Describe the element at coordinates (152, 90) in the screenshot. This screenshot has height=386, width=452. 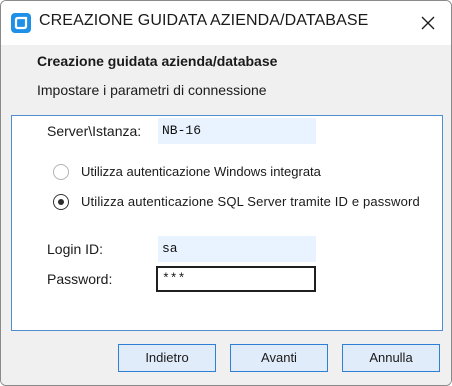
I see `wizard-subtitle: Impostare i parametri di connessione` at that location.